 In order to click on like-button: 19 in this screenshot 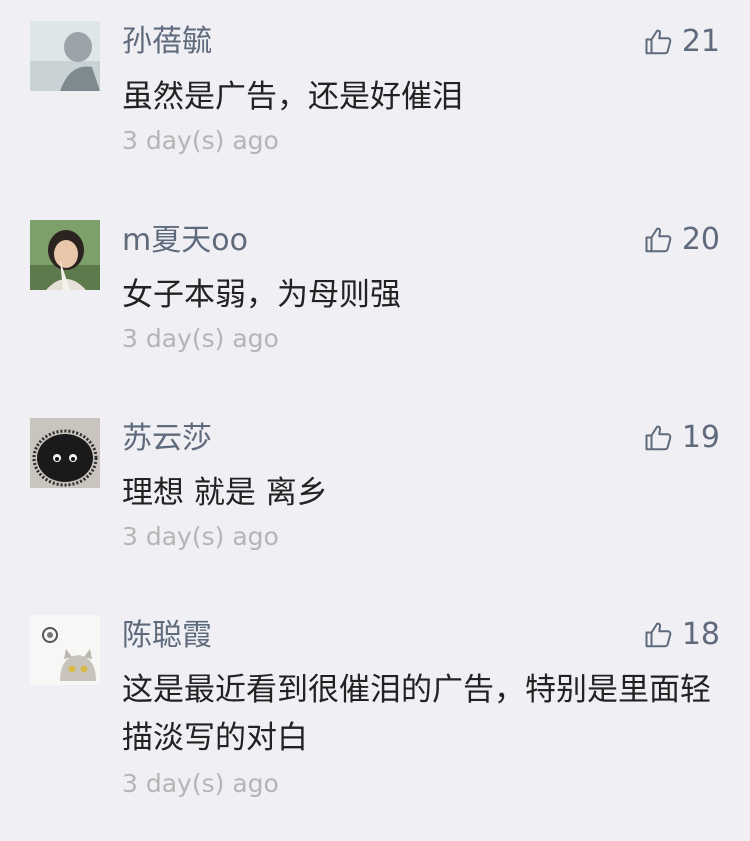, I will do `click(682, 438)`.